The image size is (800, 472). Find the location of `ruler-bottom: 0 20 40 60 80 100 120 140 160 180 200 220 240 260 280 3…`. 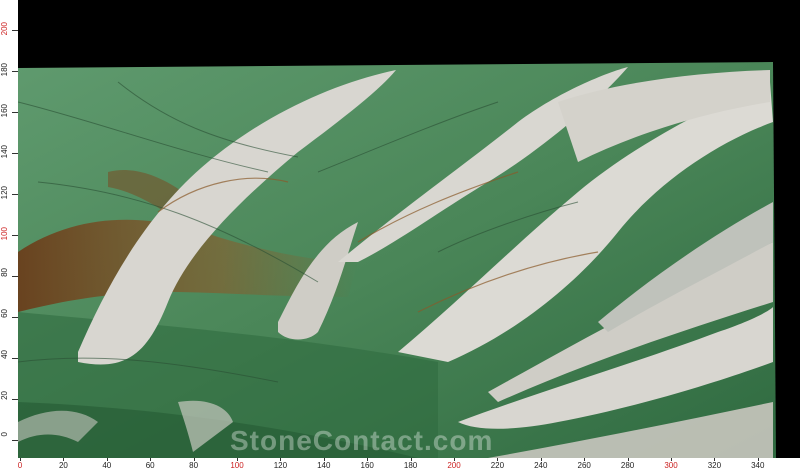

ruler-bottom: 0 20 40 60 80 100 120 140 160 180 200 220 240 260 280 3… is located at coordinates (400, 465).